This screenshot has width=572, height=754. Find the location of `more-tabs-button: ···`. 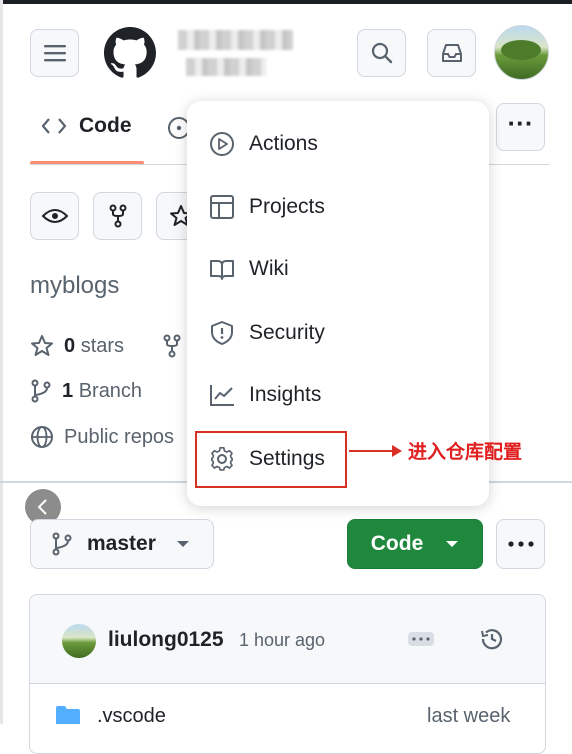

more-tabs-button: ··· is located at coordinates (520, 127).